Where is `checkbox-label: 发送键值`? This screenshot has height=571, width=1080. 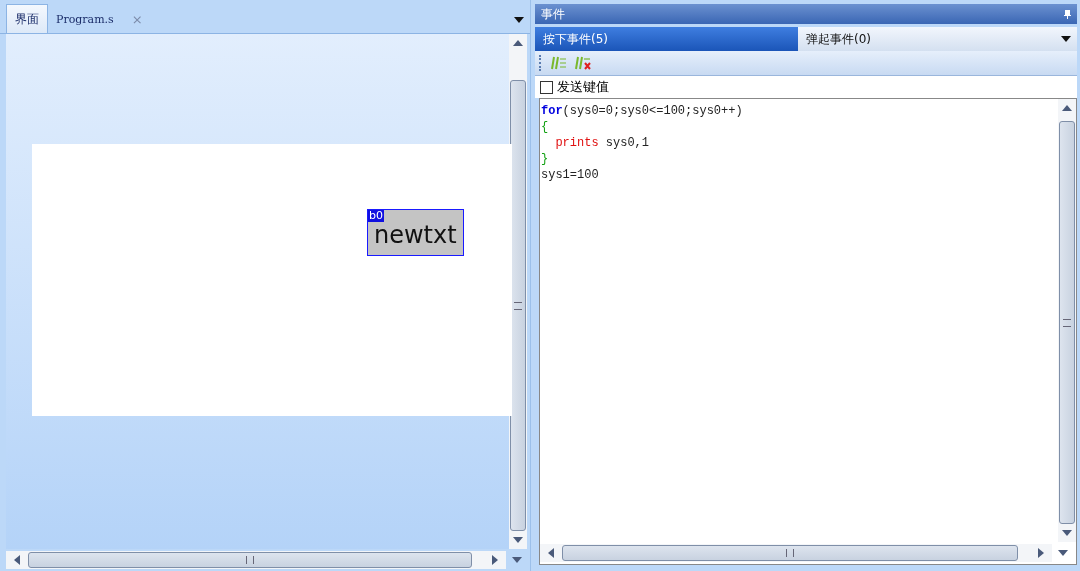 checkbox-label: 发送键值 is located at coordinates (583, 87).